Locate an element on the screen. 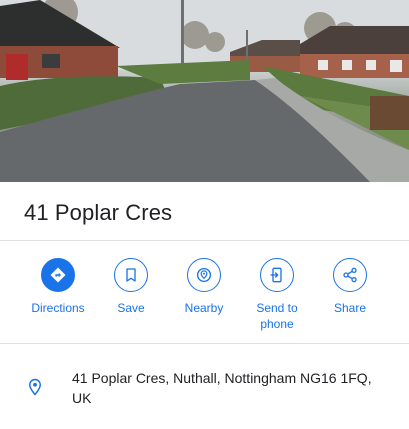 The image size is (409, 429). share-icon is located at coordinates (350, 275).